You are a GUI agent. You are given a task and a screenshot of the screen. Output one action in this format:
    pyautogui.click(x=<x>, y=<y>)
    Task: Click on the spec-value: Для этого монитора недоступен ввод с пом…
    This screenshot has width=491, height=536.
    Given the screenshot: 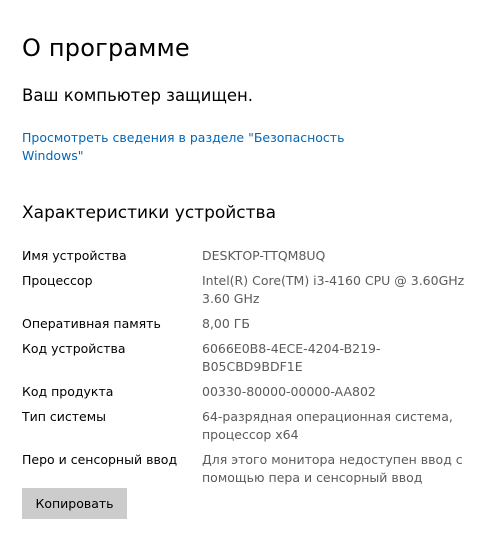 What is the action you would take?
    pyautogui.click(x=332, y=468)
    